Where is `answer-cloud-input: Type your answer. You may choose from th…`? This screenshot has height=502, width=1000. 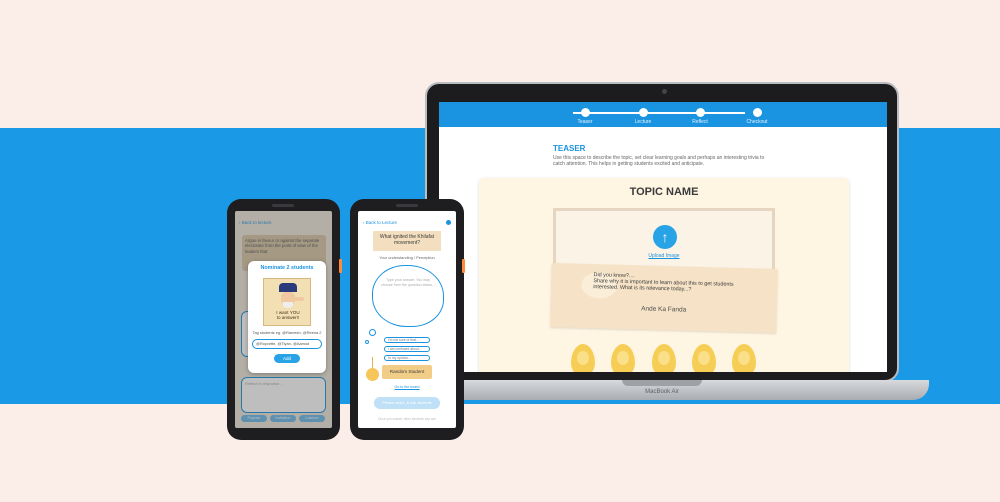 answer-cloud-input: Type your answer. You may choose from th… is located at coordinates (408, 296).